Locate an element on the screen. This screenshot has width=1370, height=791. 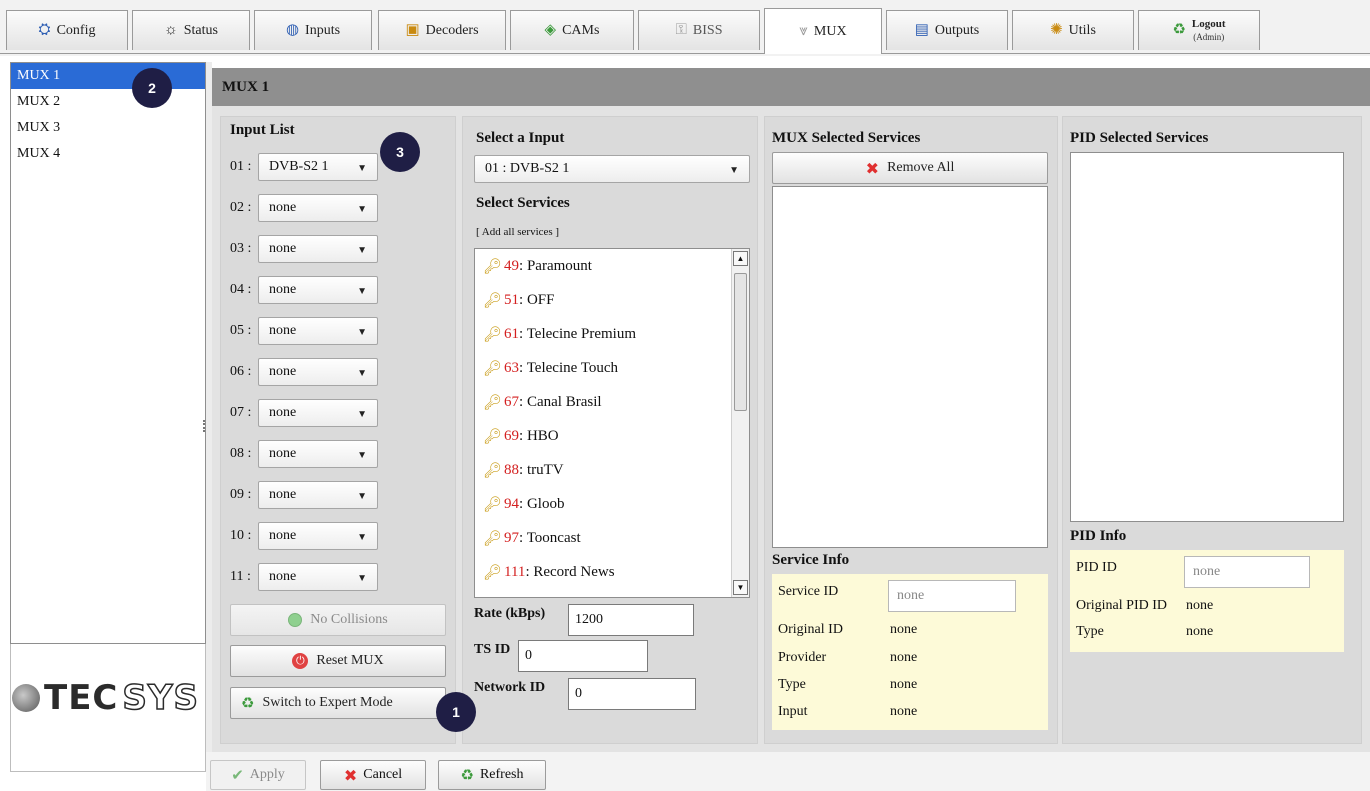
service-item: 🔑︎ 97 : Tooncast is located at coordinates (612, 538).